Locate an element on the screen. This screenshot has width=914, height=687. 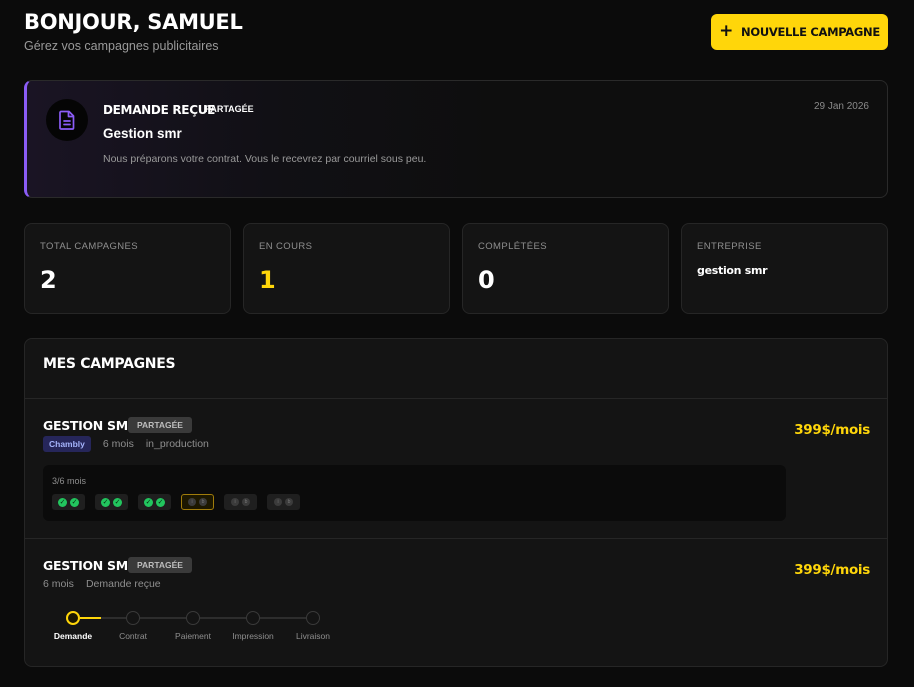
step-connector-active is located at coordinates (90, 618).